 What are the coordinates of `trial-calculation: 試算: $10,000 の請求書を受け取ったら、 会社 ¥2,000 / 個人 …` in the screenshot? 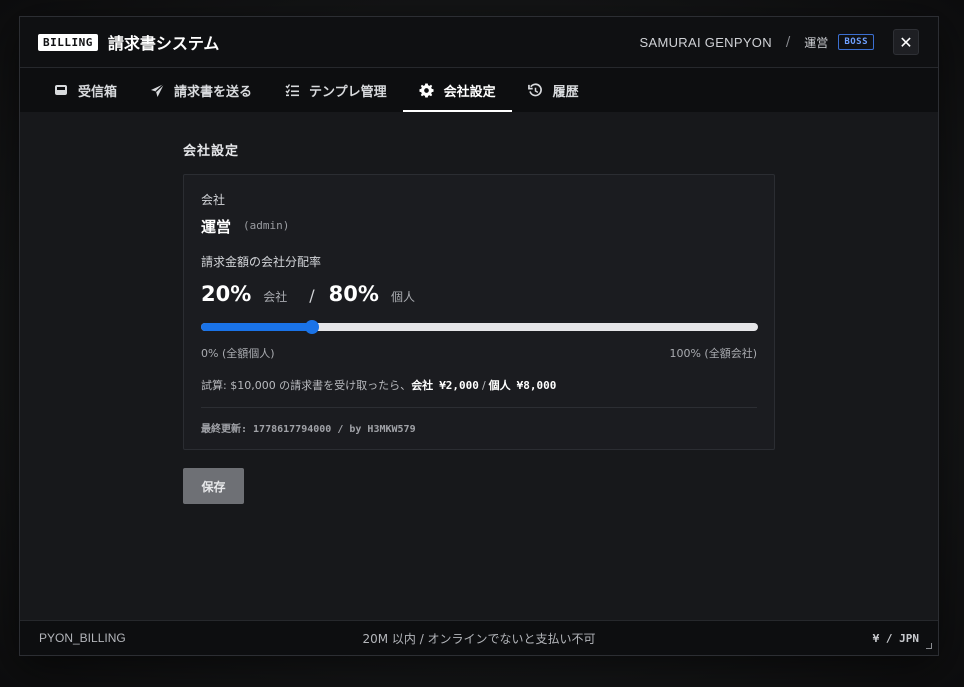 It's located at (378, 385).